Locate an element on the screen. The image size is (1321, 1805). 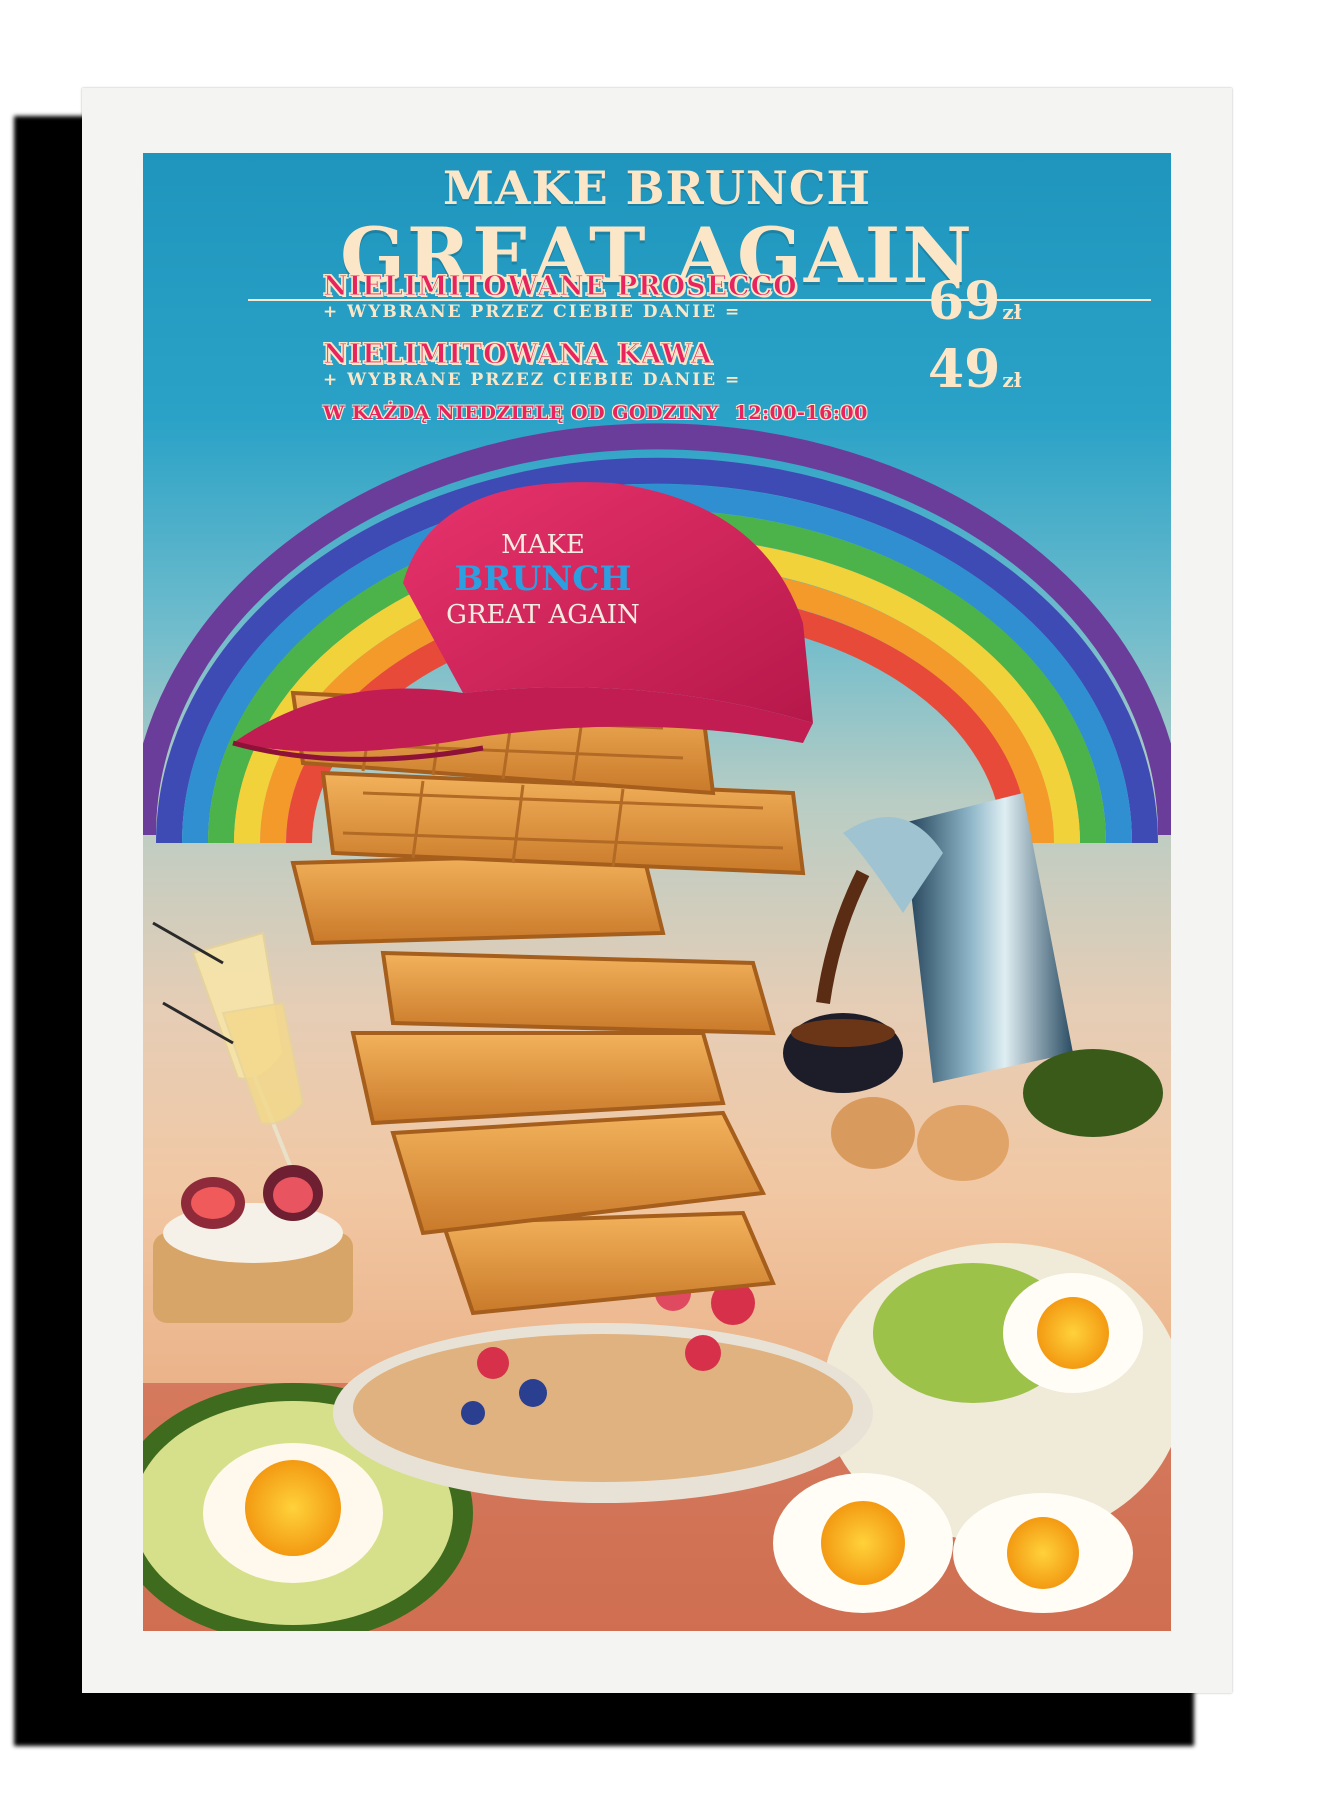
offer-coffee-price: 49 zł is located at coordinates (974, 369).